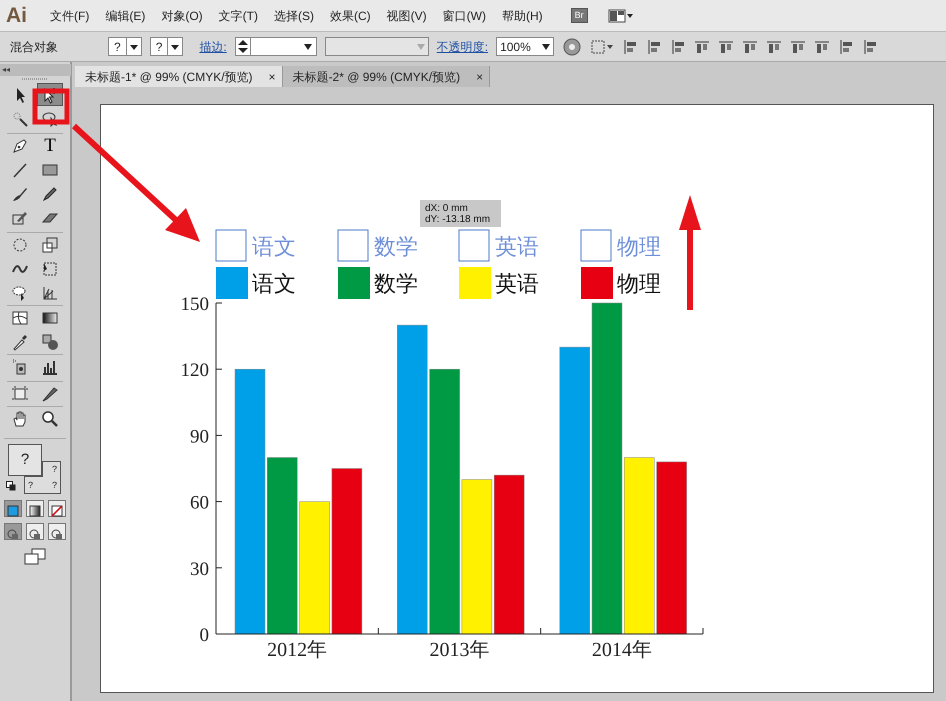 This screenshot has height=701, width=946. What do you see at coordinates (50, 245) in the screenshot?
I see `scale-icon` at bounding box center [50, 245].